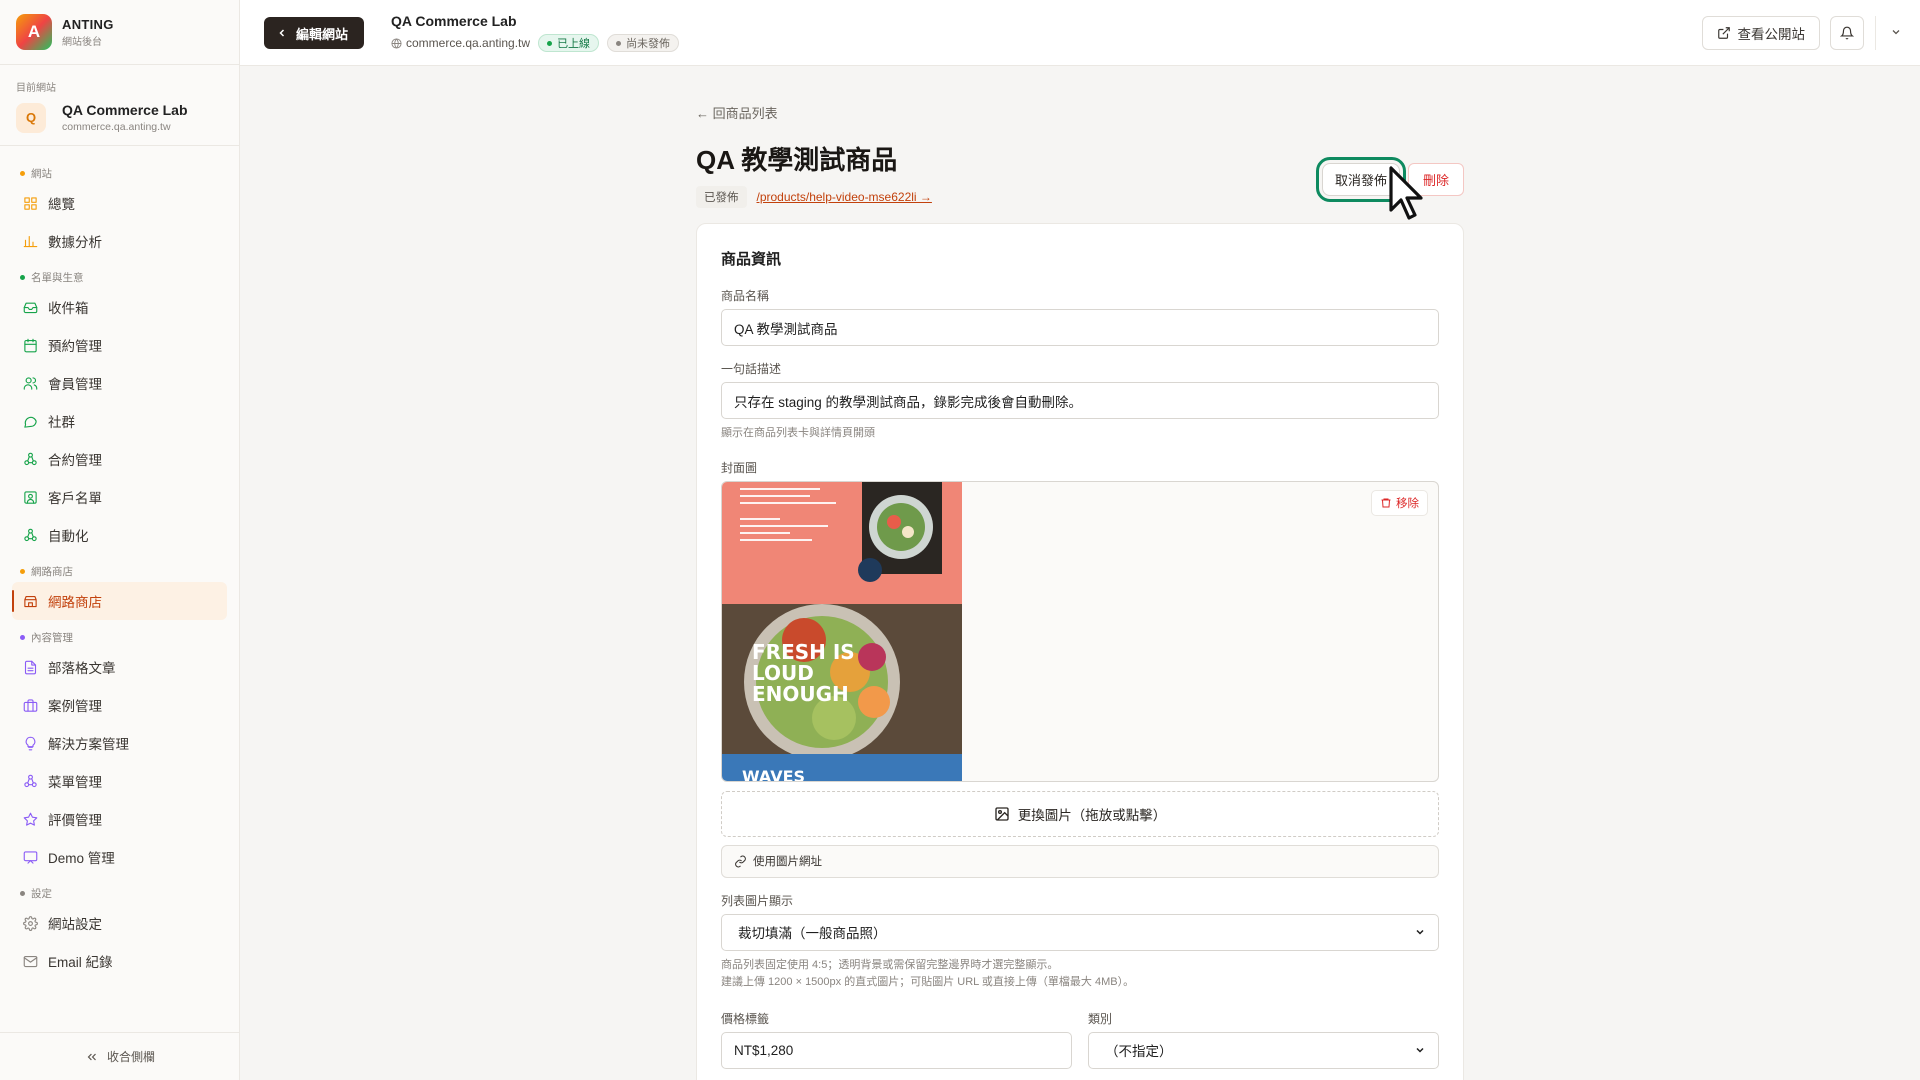  Describe the element at coordinates (30, 345) in the screenshot. I see `calendar-icon` at that location.